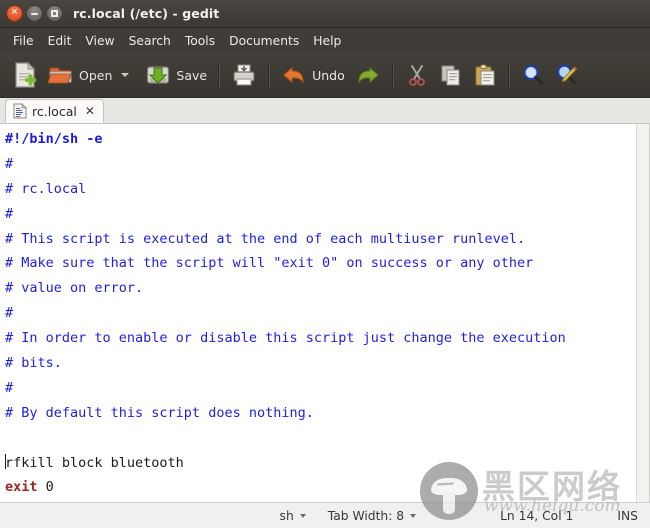  What do you see at coordinates (159, 412) in the screenshot?
I see `editor-token: # By default this script does nothing.` at bounding box center [159, 412].